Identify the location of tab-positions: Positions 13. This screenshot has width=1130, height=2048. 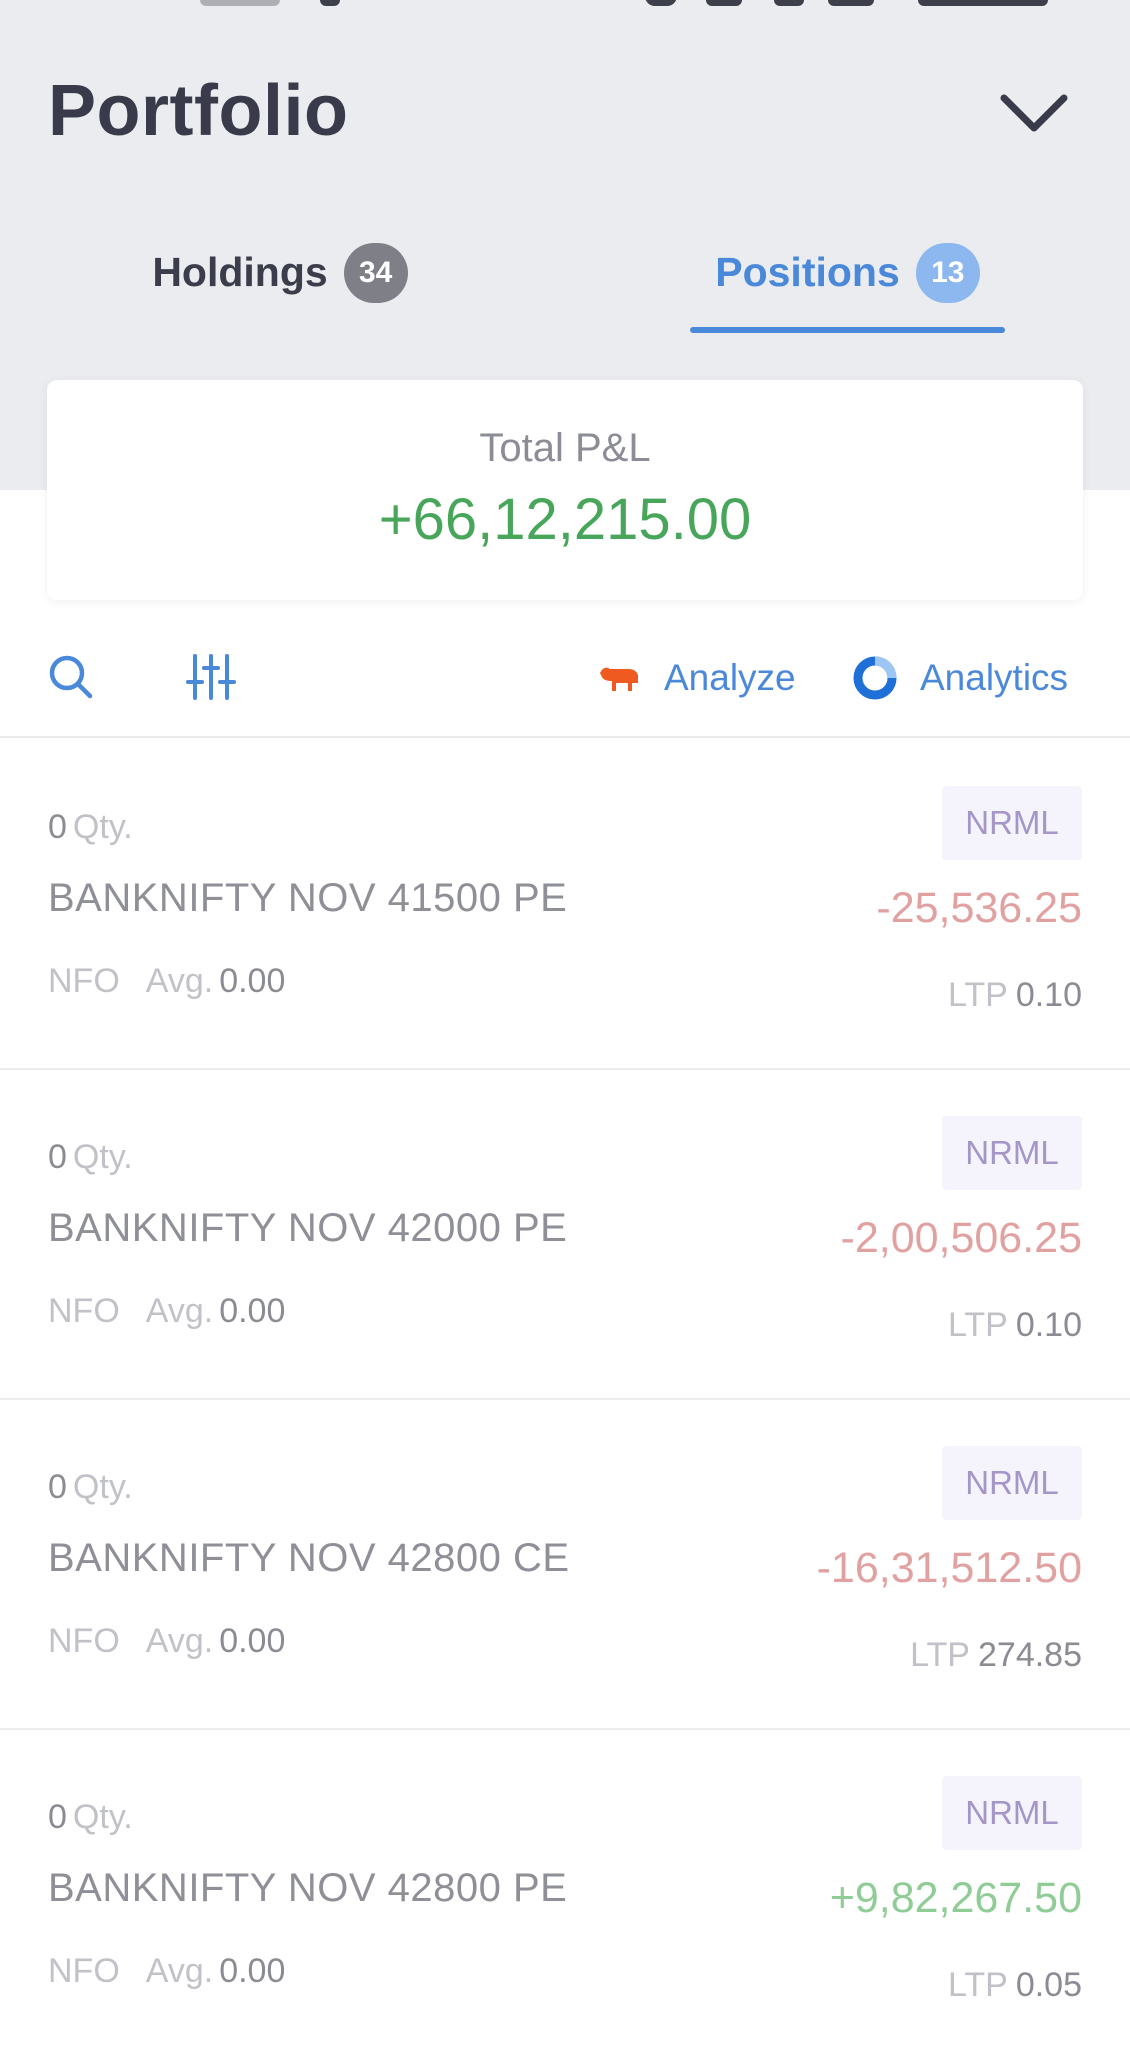
(847, 272).